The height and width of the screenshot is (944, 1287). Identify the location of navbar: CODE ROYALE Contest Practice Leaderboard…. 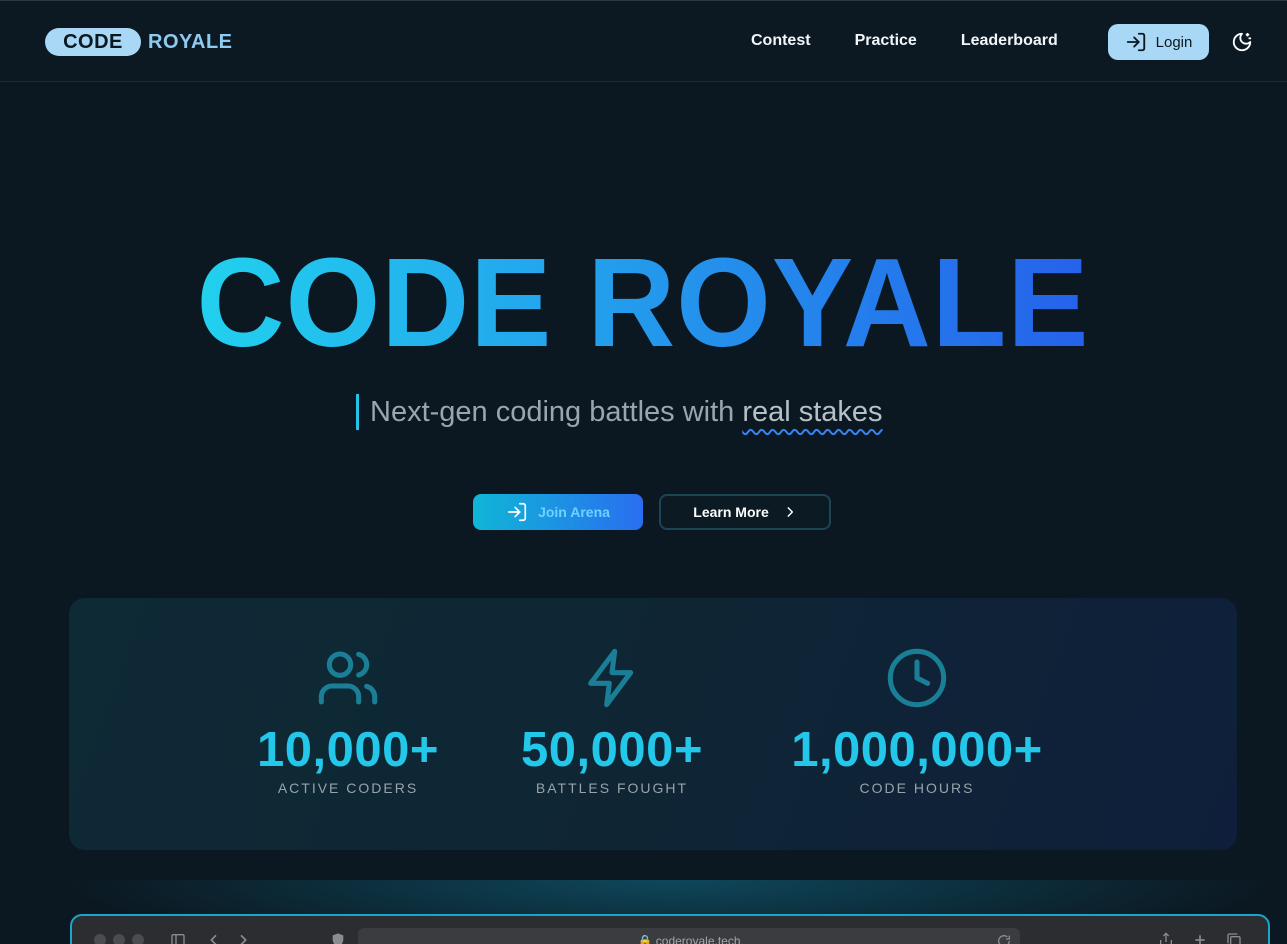
(643, 41).